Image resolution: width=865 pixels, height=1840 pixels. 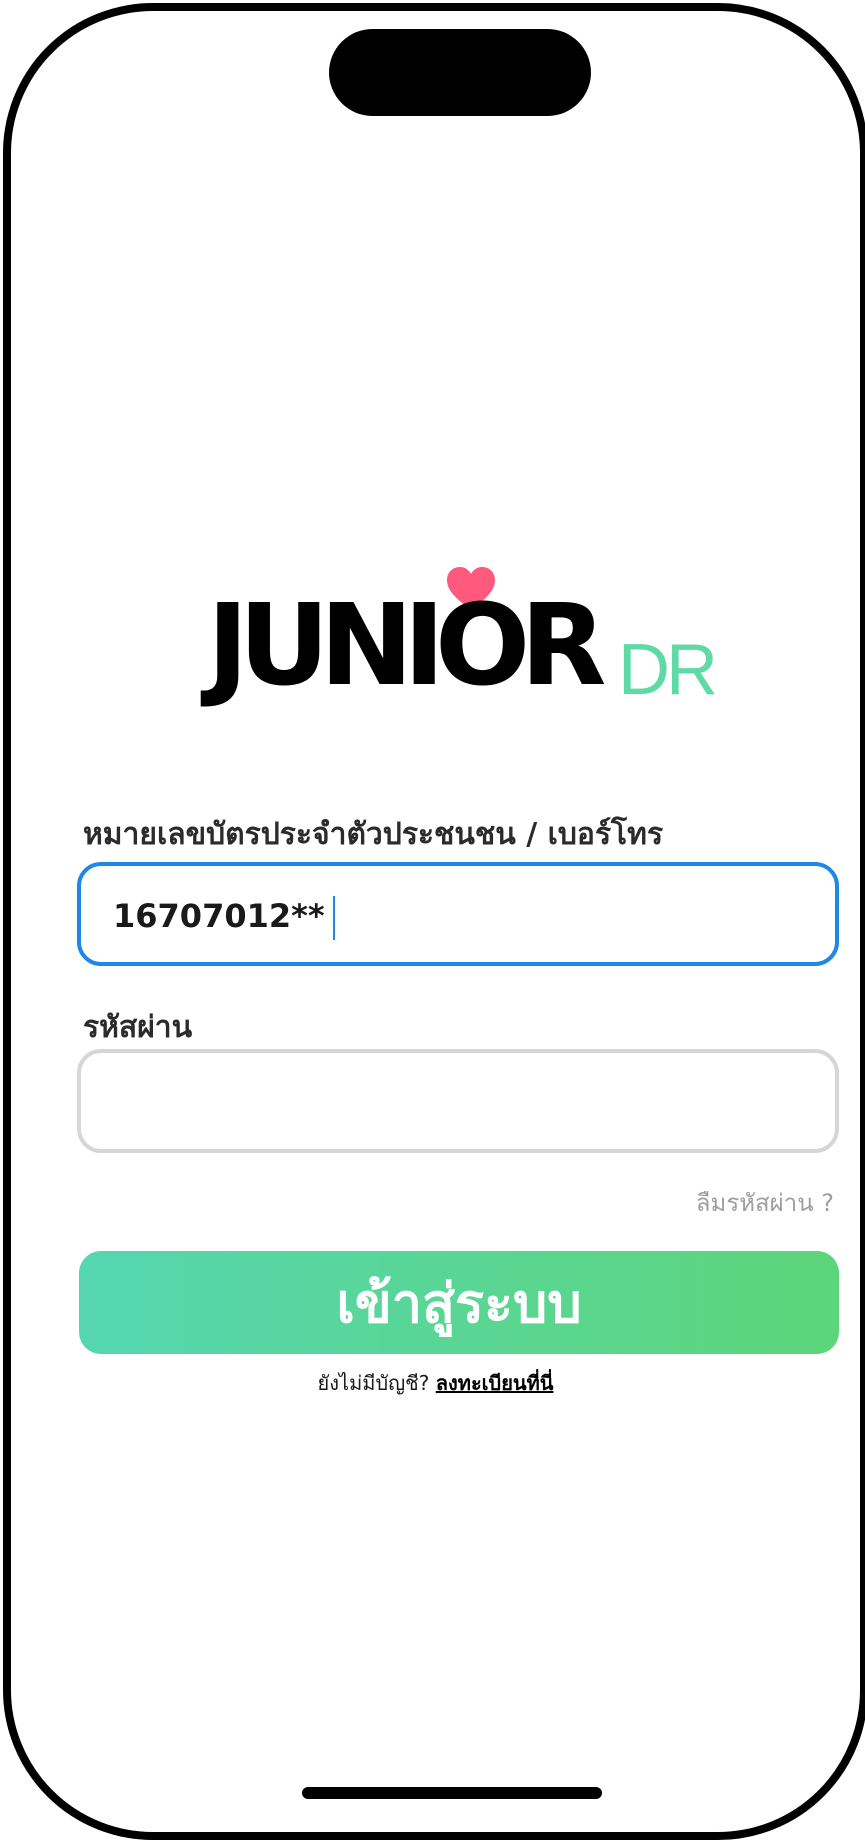 What do you see at coordinates (668, 670) in the screenshot?
I see `logo-suffix: DR` at bounding box center [668, 670].